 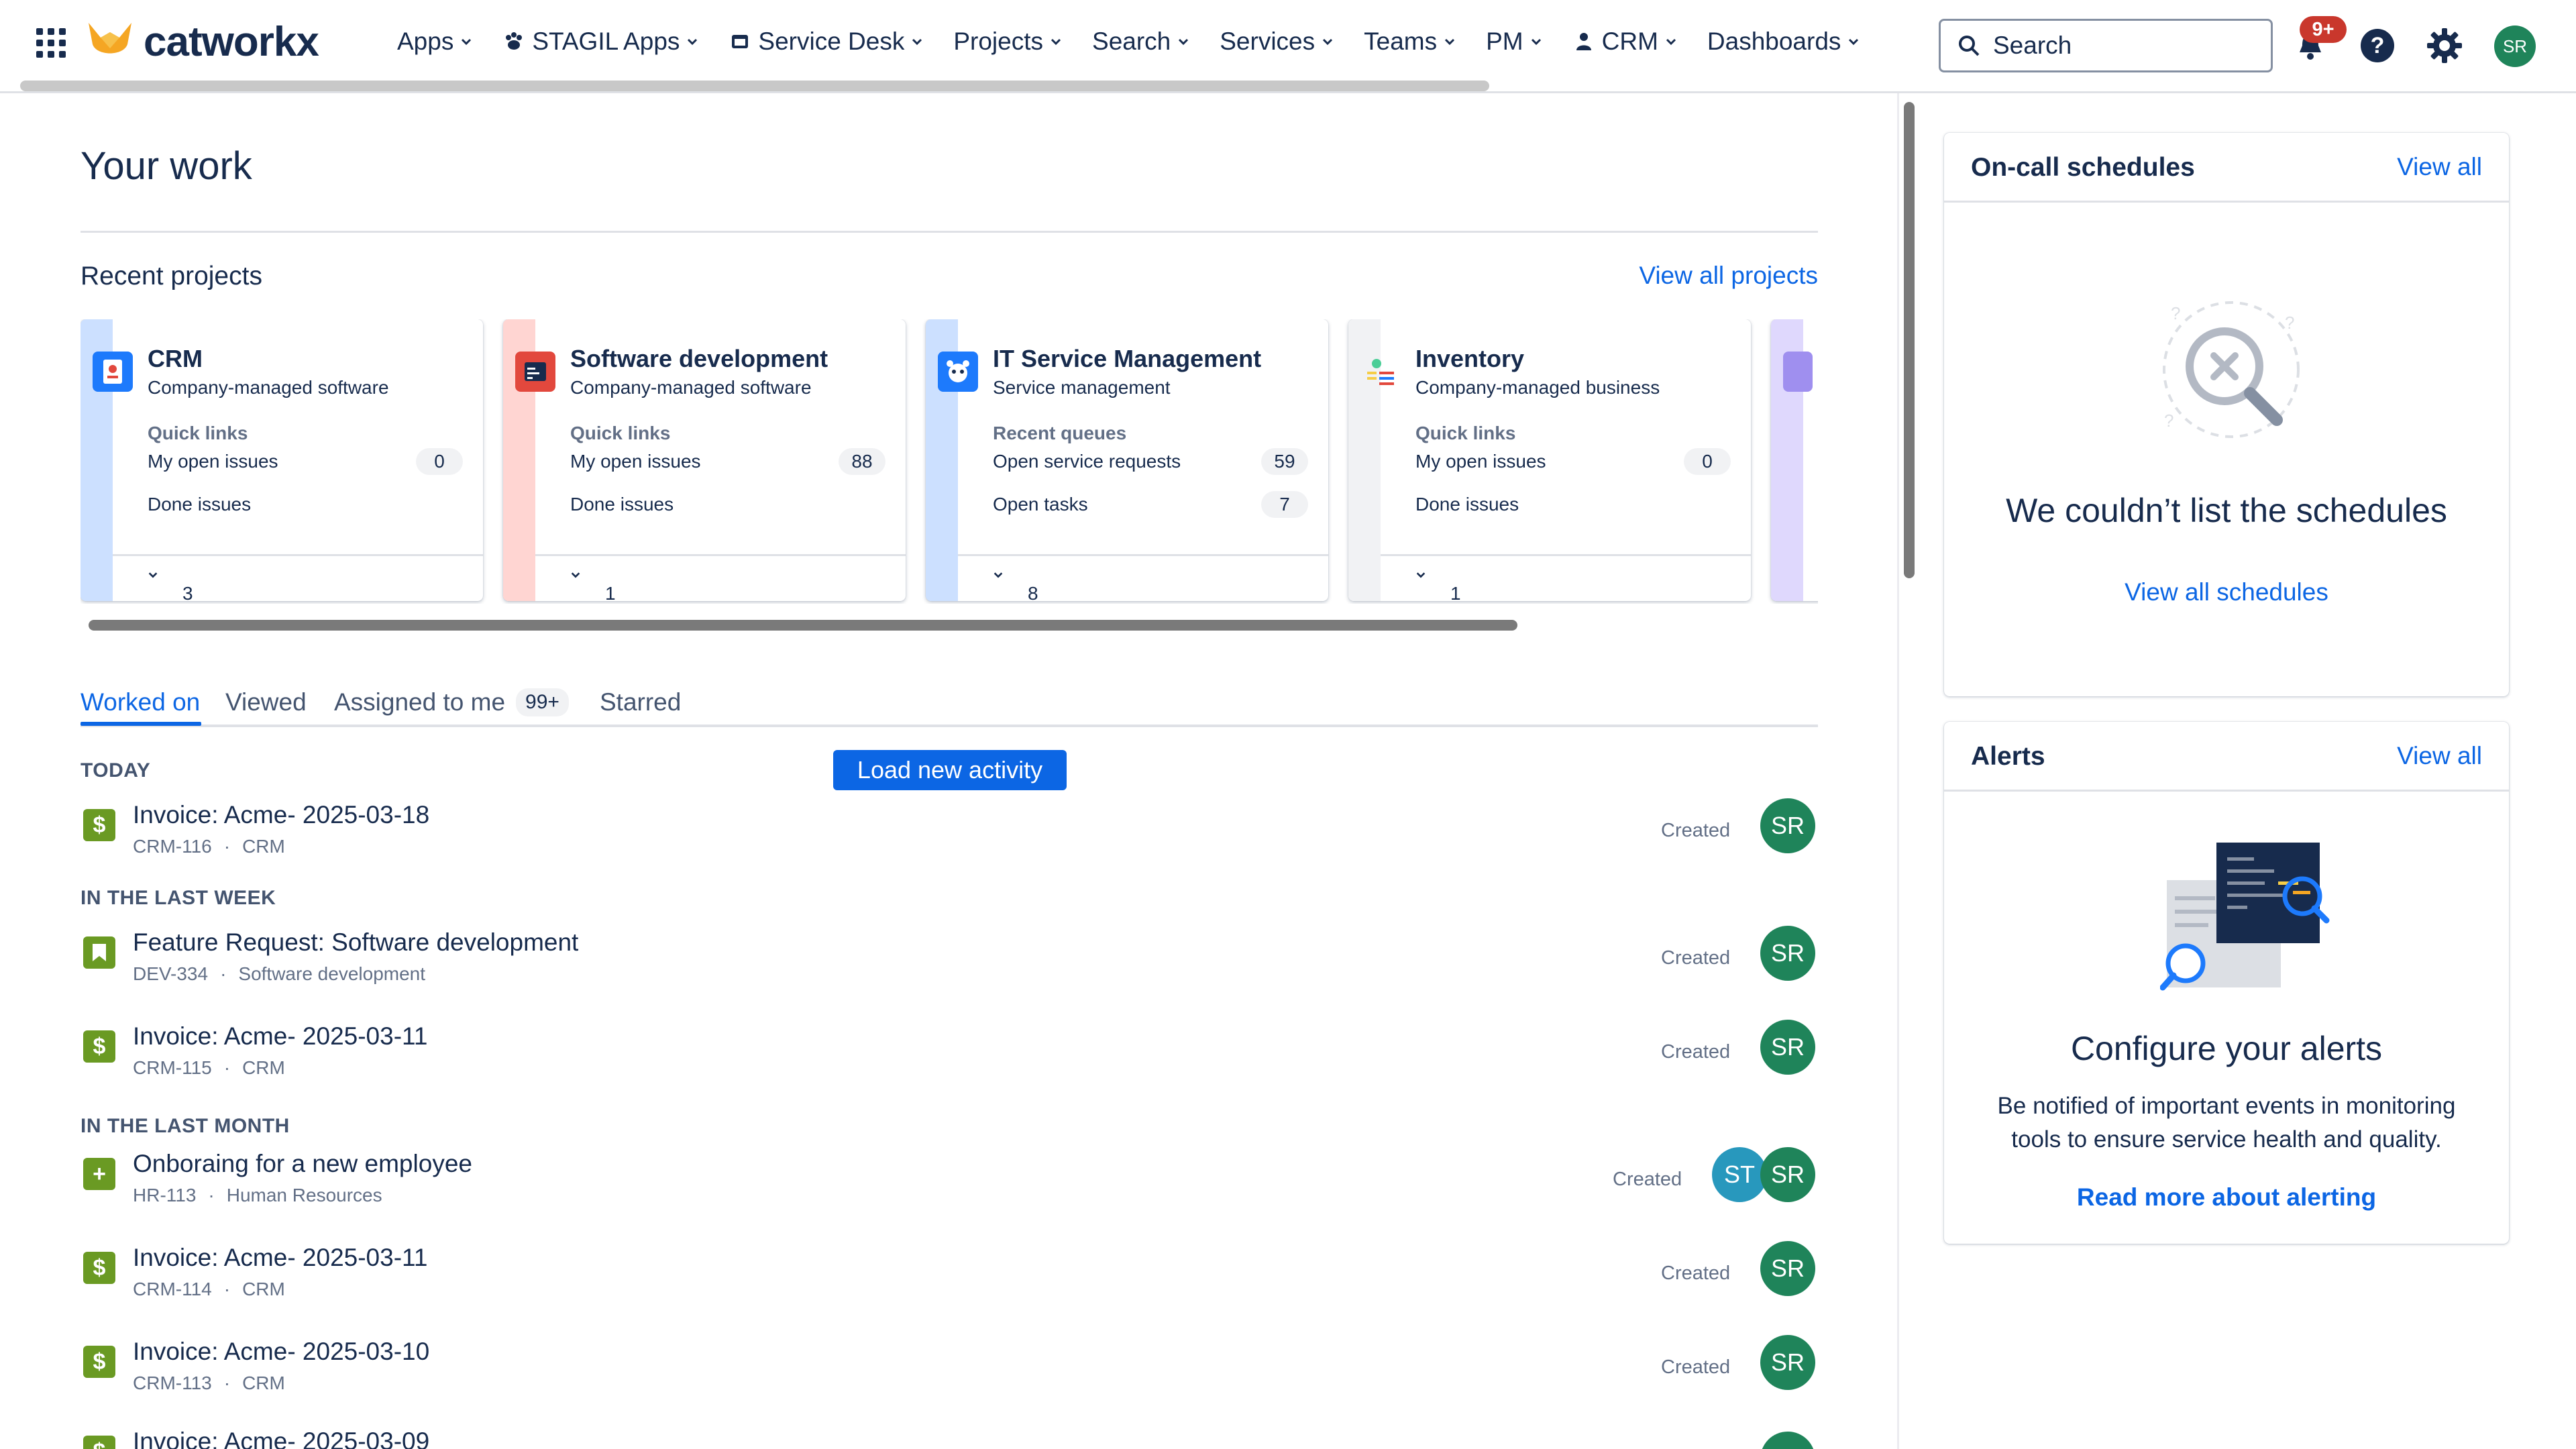 What do you see at coordinates (699, 359) in the screenshot?
I see `project-name: Software development` at bounding box center [699, 359].